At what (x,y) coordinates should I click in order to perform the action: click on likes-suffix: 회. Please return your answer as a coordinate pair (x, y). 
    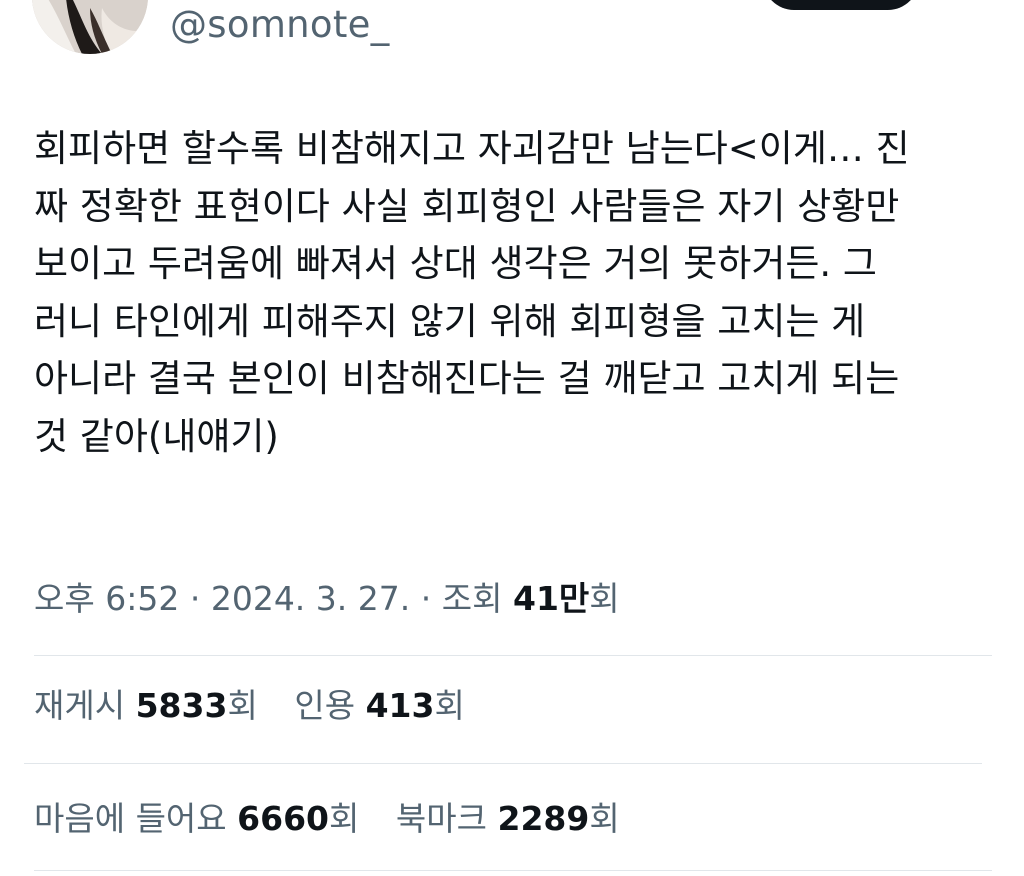
    Looking at the image, I should click on (344, 818).